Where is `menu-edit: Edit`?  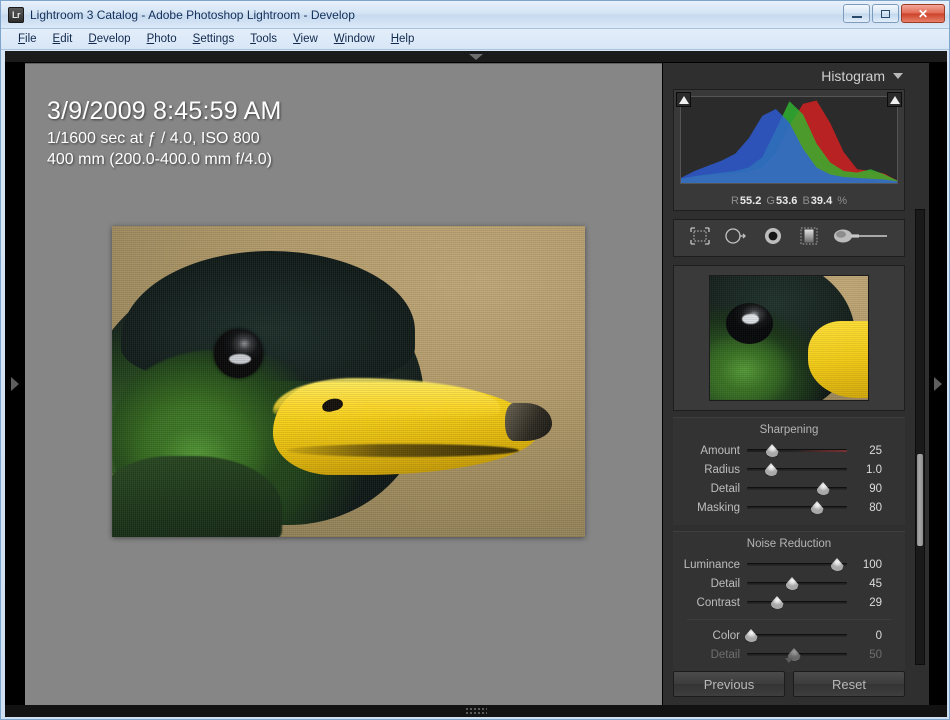
menu-edit: Edit is located at coordinates (63, 39).